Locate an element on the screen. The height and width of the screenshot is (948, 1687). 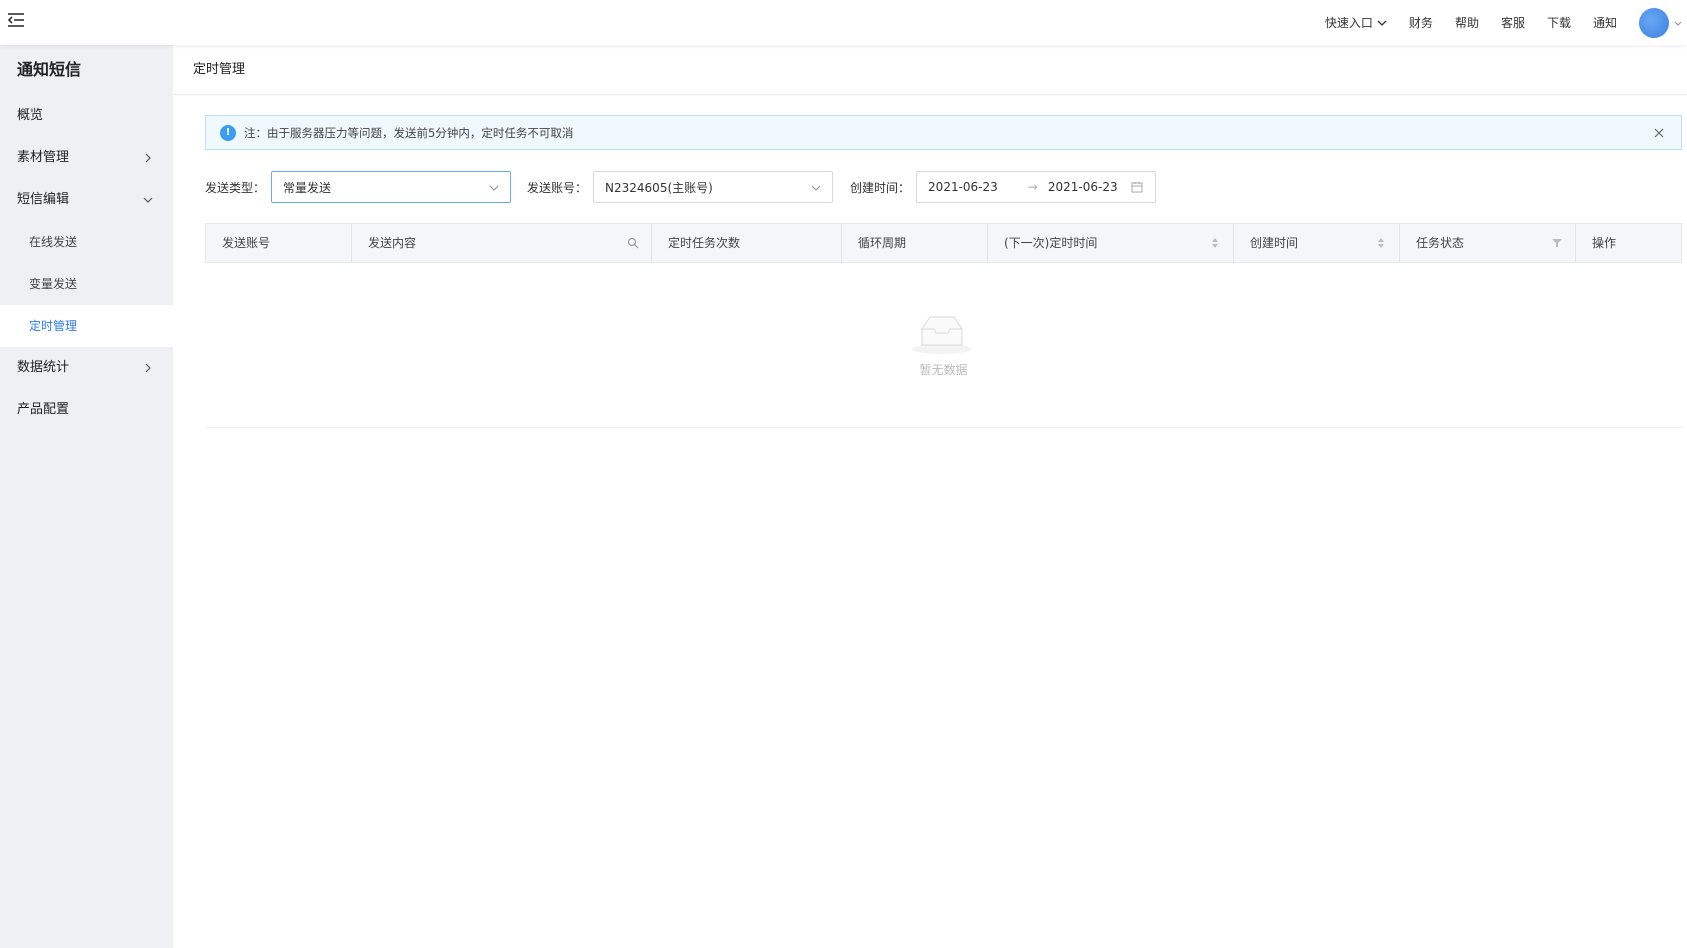
column-header-account: 发送账号 is located at coordinates (279, 243).